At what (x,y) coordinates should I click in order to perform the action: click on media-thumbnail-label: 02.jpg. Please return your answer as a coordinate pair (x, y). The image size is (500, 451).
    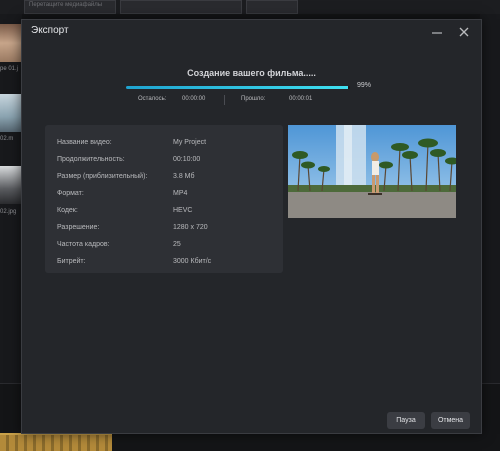
    Looking at the image, I should click on (8, 212).